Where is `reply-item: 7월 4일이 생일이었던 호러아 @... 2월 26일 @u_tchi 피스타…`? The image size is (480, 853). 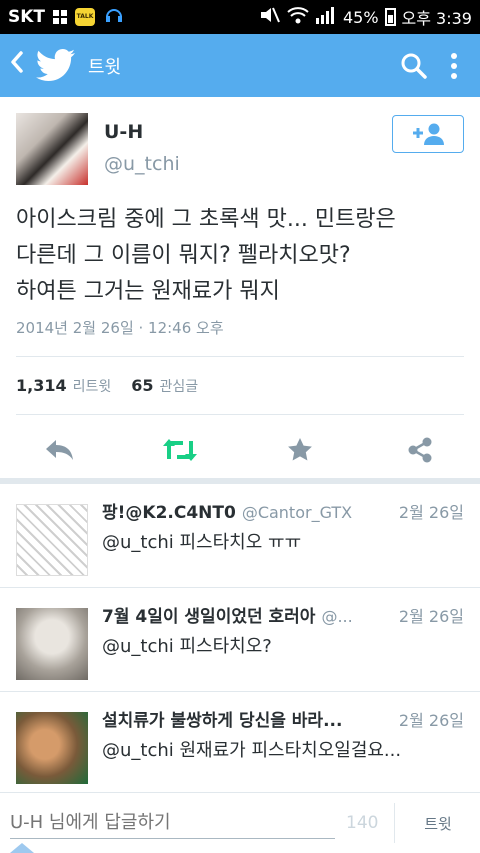 reply-item: 7월 4일이 생일이었던 호러아 @... 2월 26일 @u_tchi 피스타… is located at coordinates (240, 640).